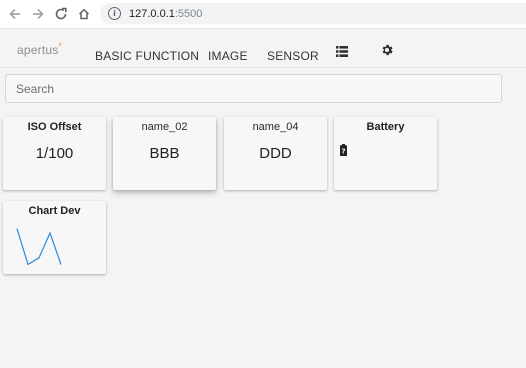 Image resolution: width=526 pixels, height=368 pixels. What do you see at coordinates (263, 48) in the screenshot?
I see `app-header: apertus° BASIC FUNCTION IMAGE SENSOR` at bounding box center [263, 48].